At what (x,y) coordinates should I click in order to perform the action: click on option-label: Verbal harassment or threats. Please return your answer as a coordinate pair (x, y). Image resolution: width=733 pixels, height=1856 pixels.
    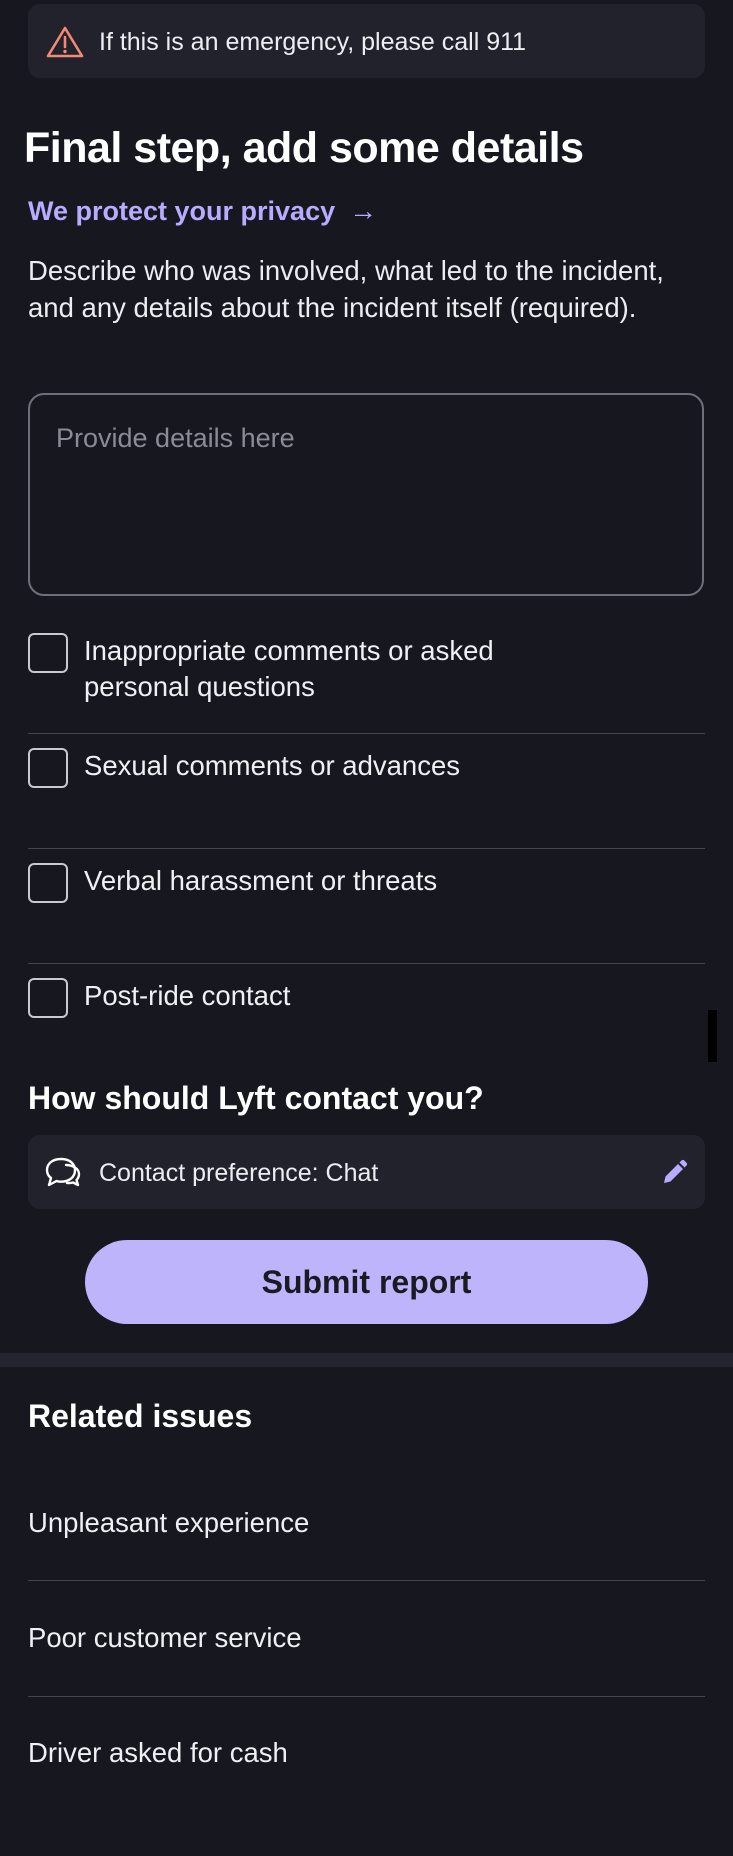
    Looking at the image, I should click on (261, 880).